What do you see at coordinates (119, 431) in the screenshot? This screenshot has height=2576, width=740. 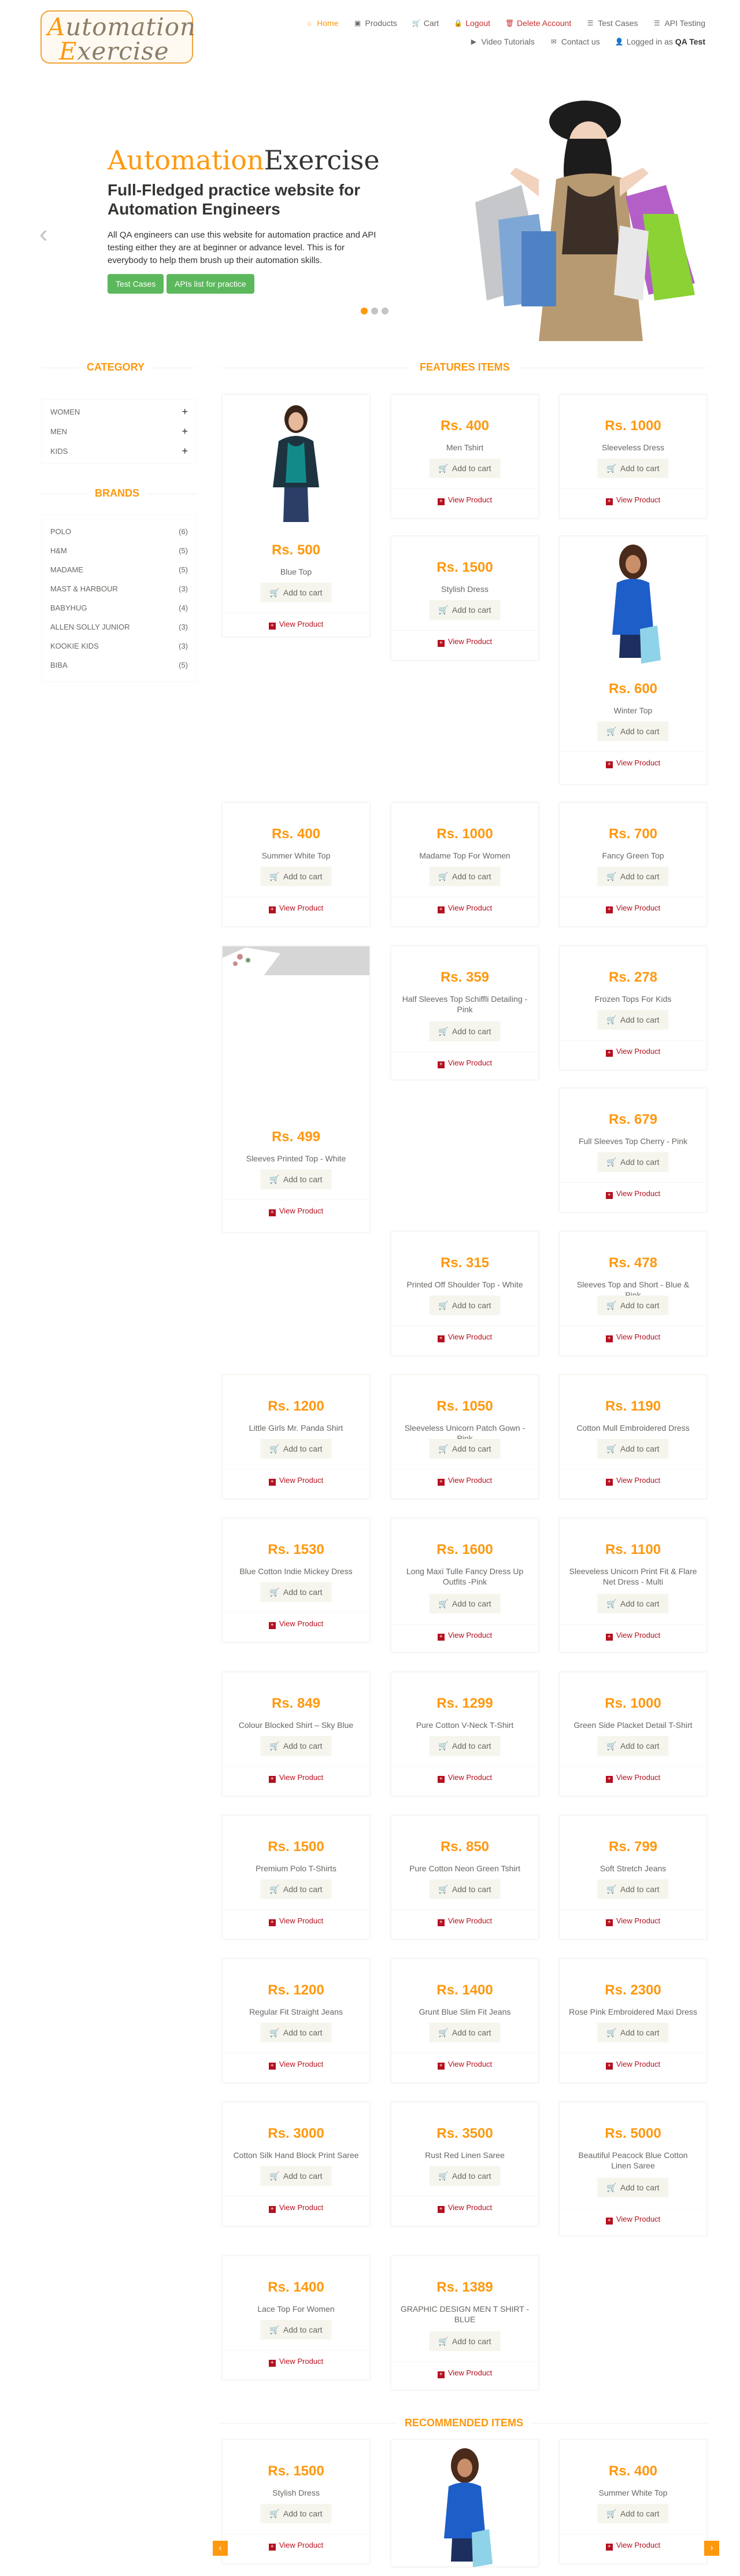 I see `category-item-men: Men +` at bounding box center [119, 431].